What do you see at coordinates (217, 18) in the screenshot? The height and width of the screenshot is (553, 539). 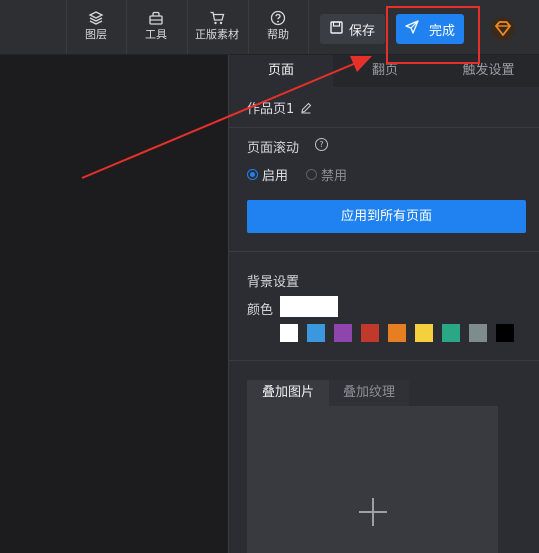 I see `cart-icon` at bounding box center [217, 18].